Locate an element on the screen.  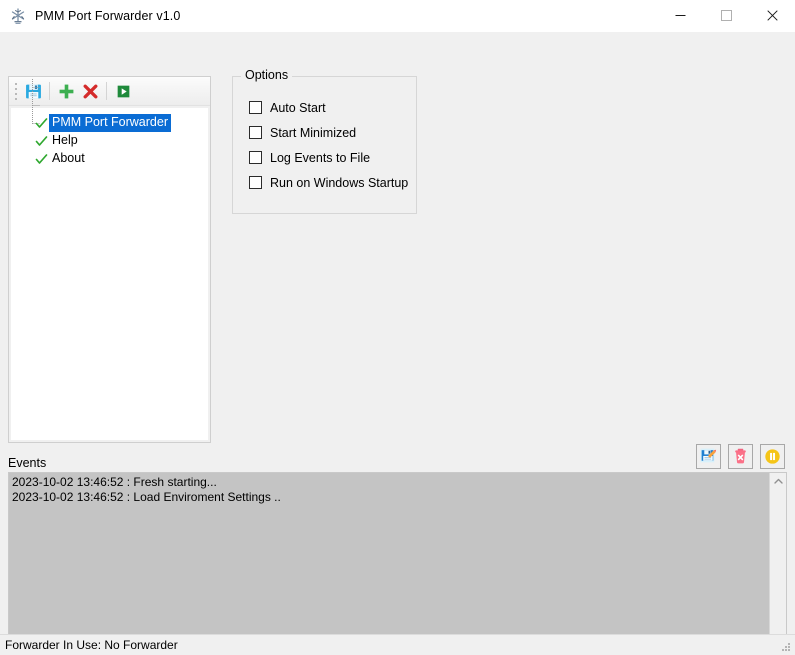
maximize-button is located at coordinates (726, 16).